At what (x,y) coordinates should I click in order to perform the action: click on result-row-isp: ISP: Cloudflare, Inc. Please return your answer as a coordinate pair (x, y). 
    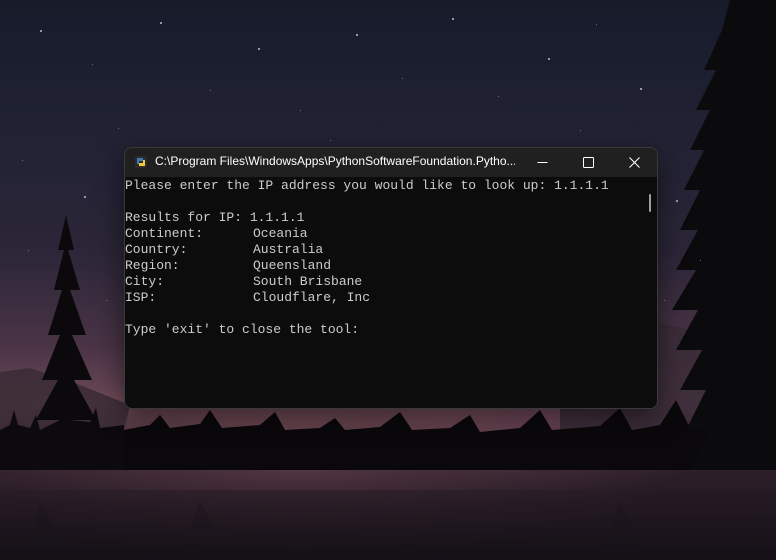
    Looking at the image, I should click on (247, 298).